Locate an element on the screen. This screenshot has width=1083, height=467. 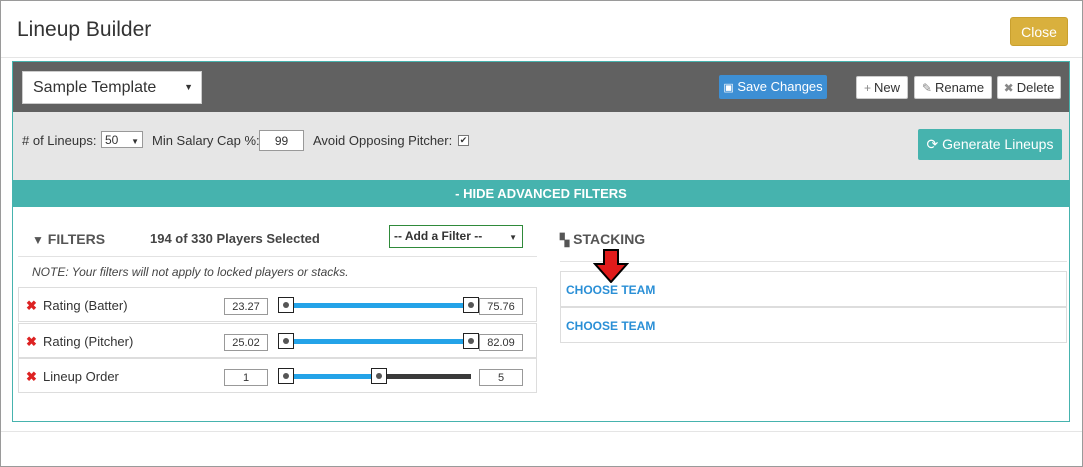
filter-row: ✖ Rating (Pitcher) 25.02 82.09 is located at coordinates (277, 340).